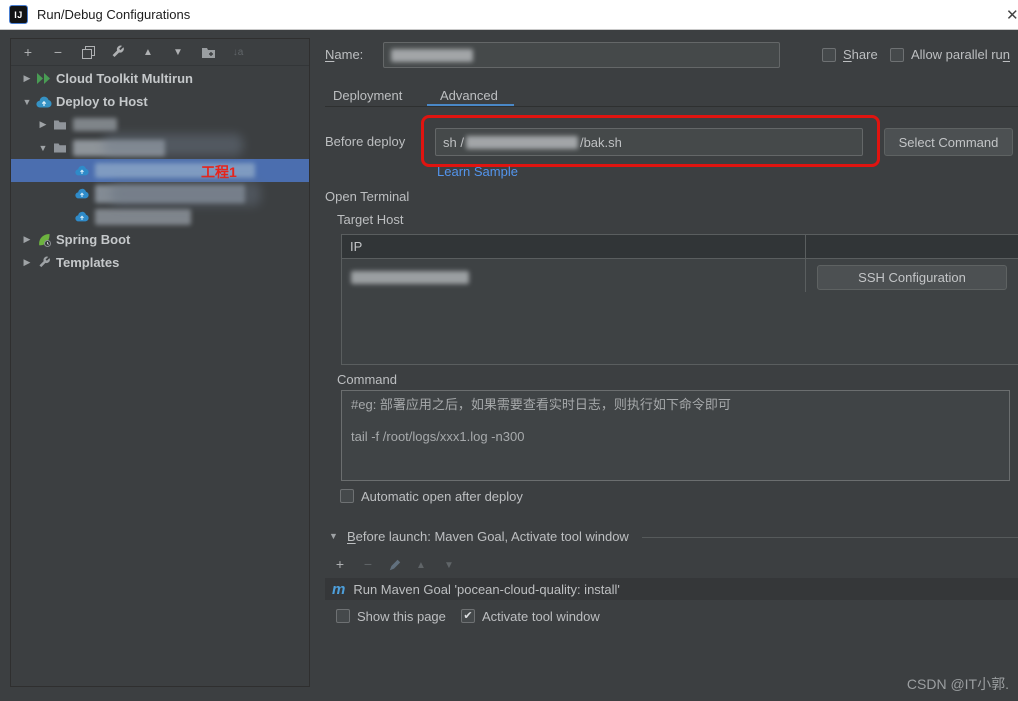 The width and height of the screenshot is (1018, 701). Describe the element at coordinates (178, 52) in the screenshot. I see `move-down-icon: ▼` at that location.